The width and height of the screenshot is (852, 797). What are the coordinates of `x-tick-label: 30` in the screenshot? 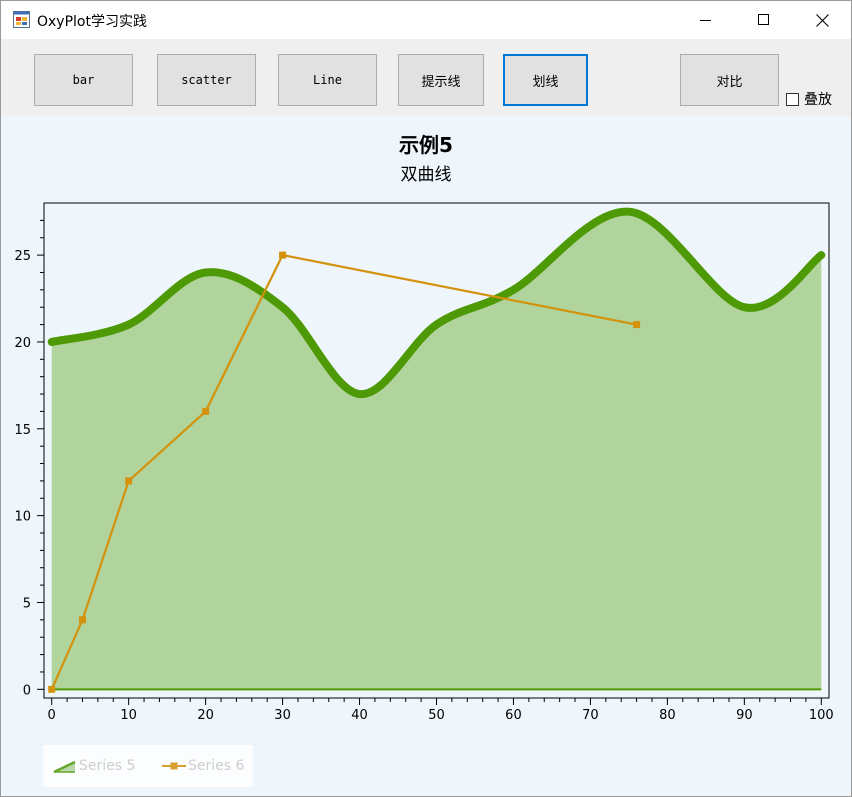 It's located at (282, 715).